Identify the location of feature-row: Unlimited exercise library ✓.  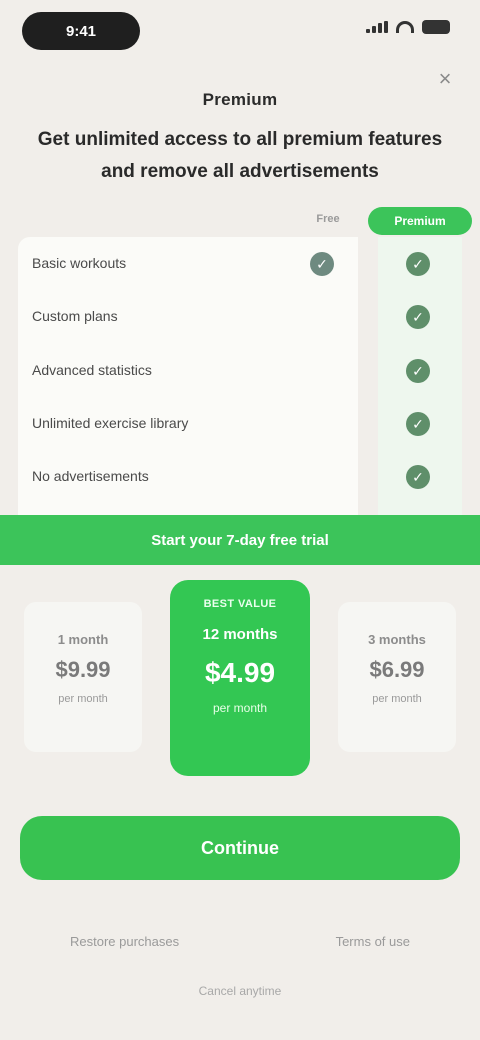
(249, 424).